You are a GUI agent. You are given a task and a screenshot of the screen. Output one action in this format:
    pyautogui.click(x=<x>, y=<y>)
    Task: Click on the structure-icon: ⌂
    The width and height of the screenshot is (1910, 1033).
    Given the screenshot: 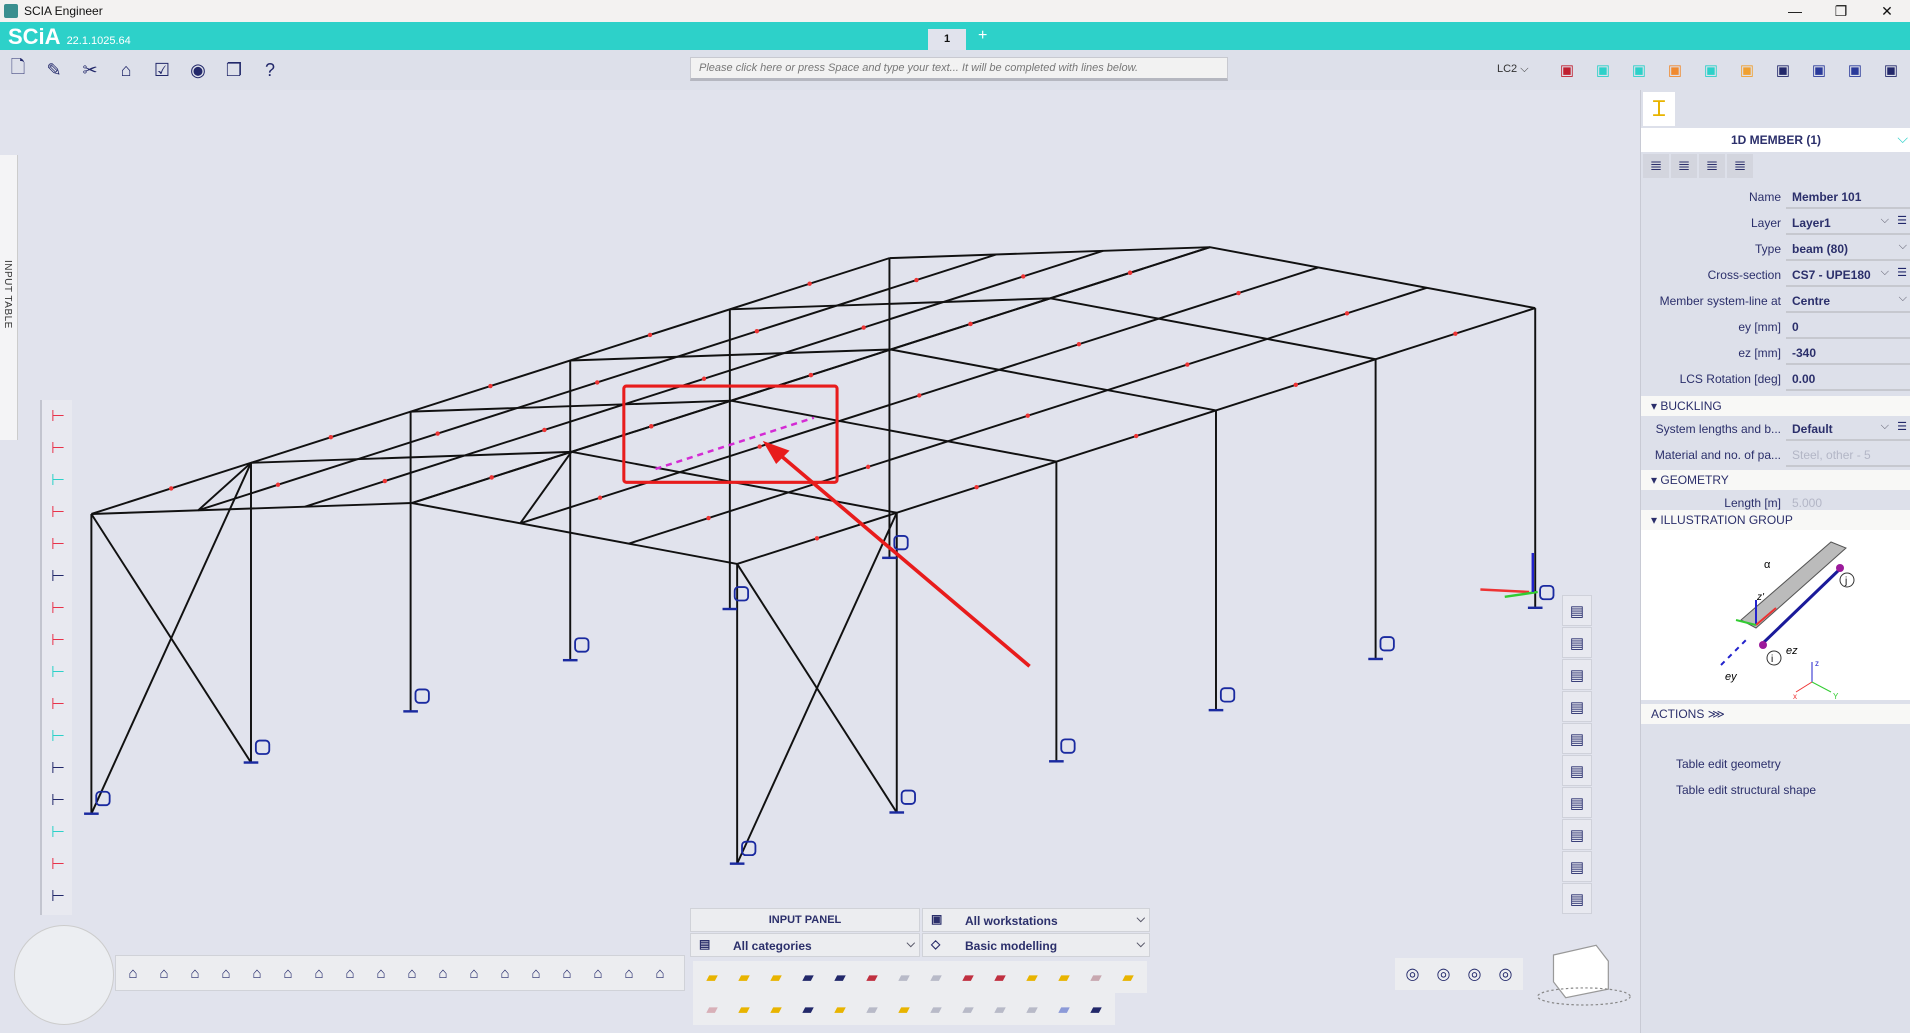 What is the action you would take?
    pyautogui.click(x=126, y=70)
    